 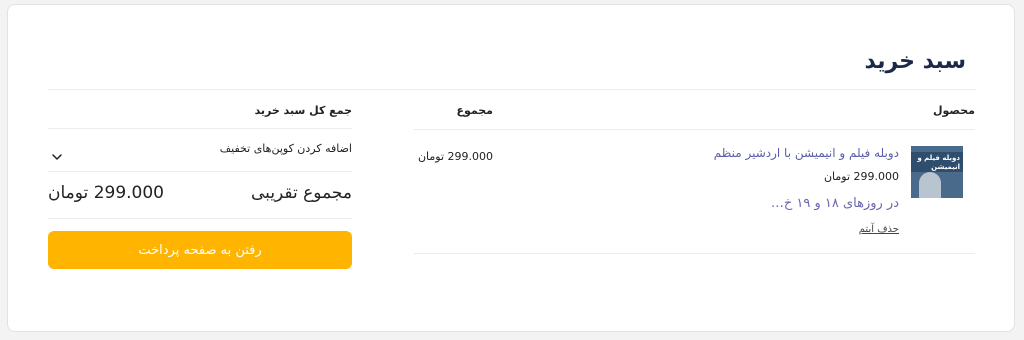 I want to click on checkout-button: رفتن به صفحه پرداخت, so click(x=200, y=250).